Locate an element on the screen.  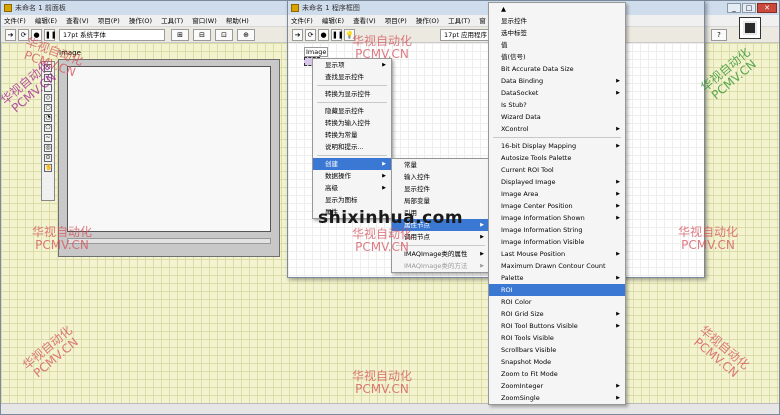
property-menu-item: Displayed Image ▶ is located at coordinates (557, 182).